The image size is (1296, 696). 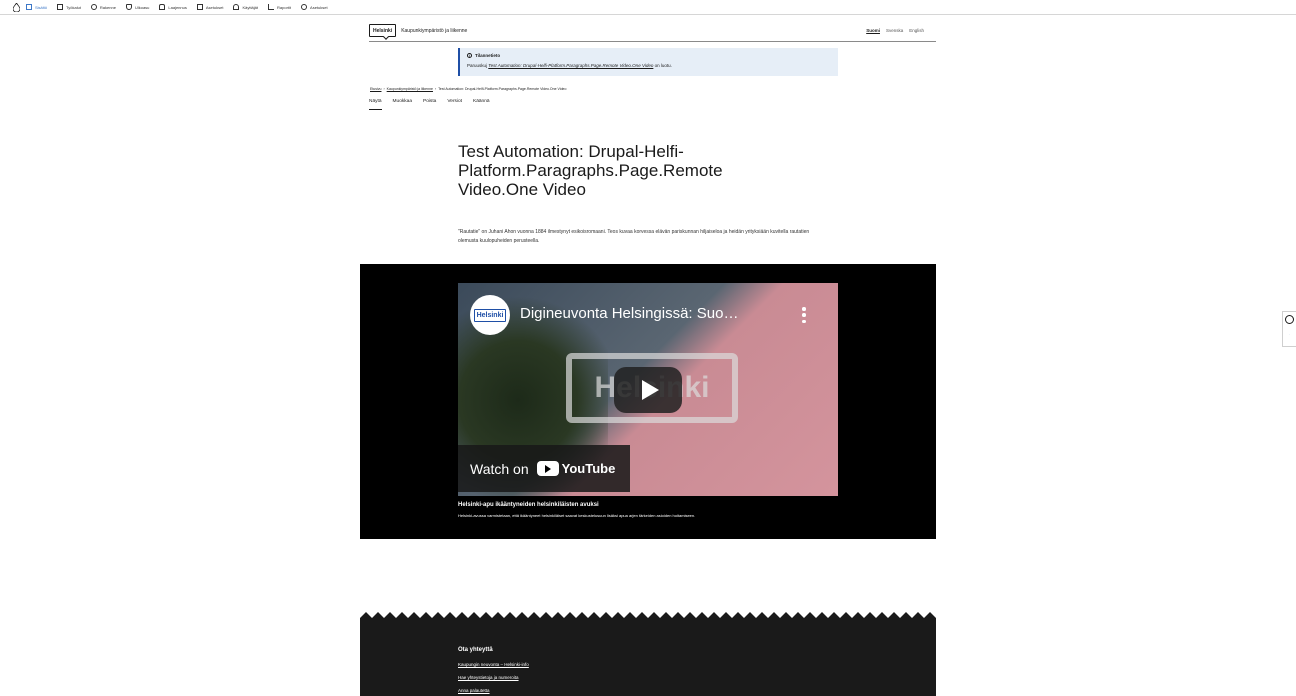 I want to click on tab-edit: Muokkaa, so click(x=402, y=104).